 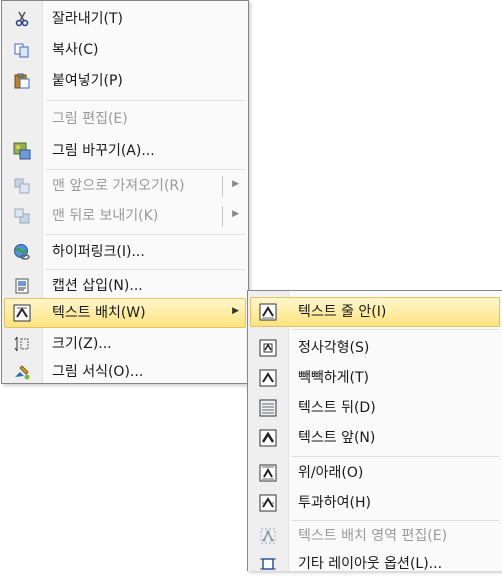 I want to click on scissors-icon, so click(x=22, y=19).